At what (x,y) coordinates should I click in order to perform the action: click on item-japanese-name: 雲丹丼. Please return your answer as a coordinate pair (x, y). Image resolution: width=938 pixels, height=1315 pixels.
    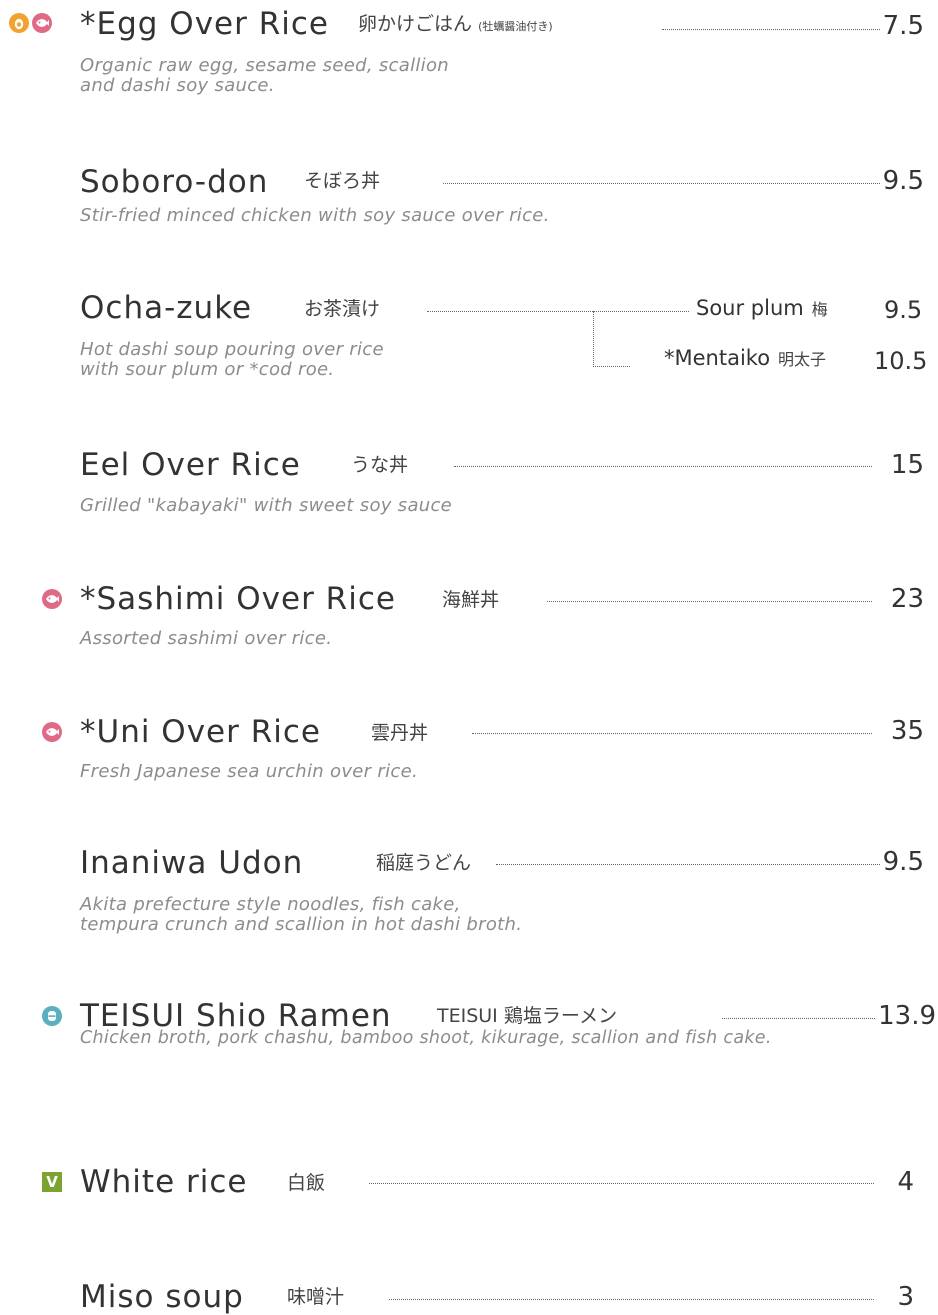
    Looking at the image, I should click on (400, 733).